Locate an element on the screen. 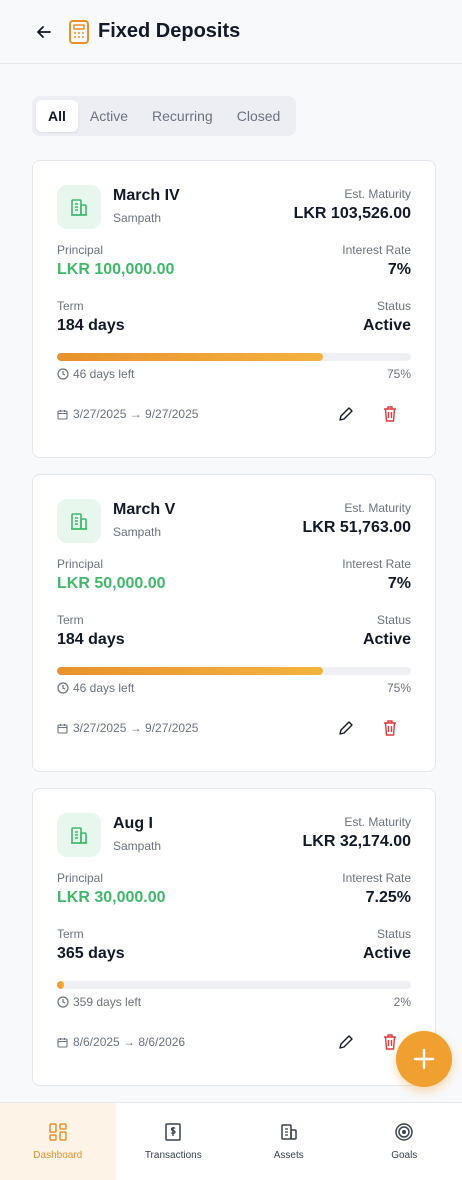 This screenshot has width=462, height=1180. nav-label: Goals is located at coordinates (404, 1155).